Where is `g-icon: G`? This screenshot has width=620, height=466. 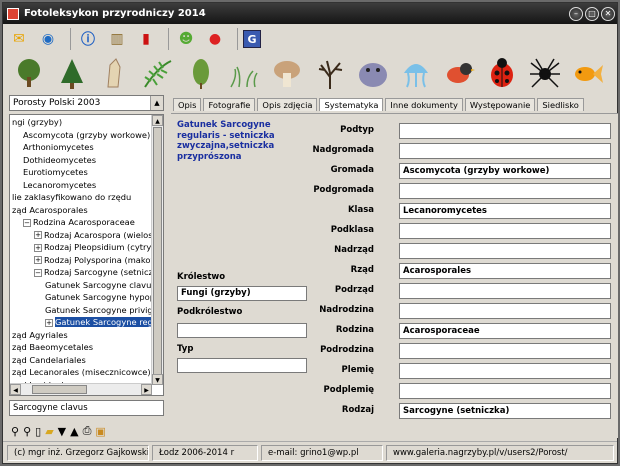
g-icon: G is located at coordinates (252, 39).